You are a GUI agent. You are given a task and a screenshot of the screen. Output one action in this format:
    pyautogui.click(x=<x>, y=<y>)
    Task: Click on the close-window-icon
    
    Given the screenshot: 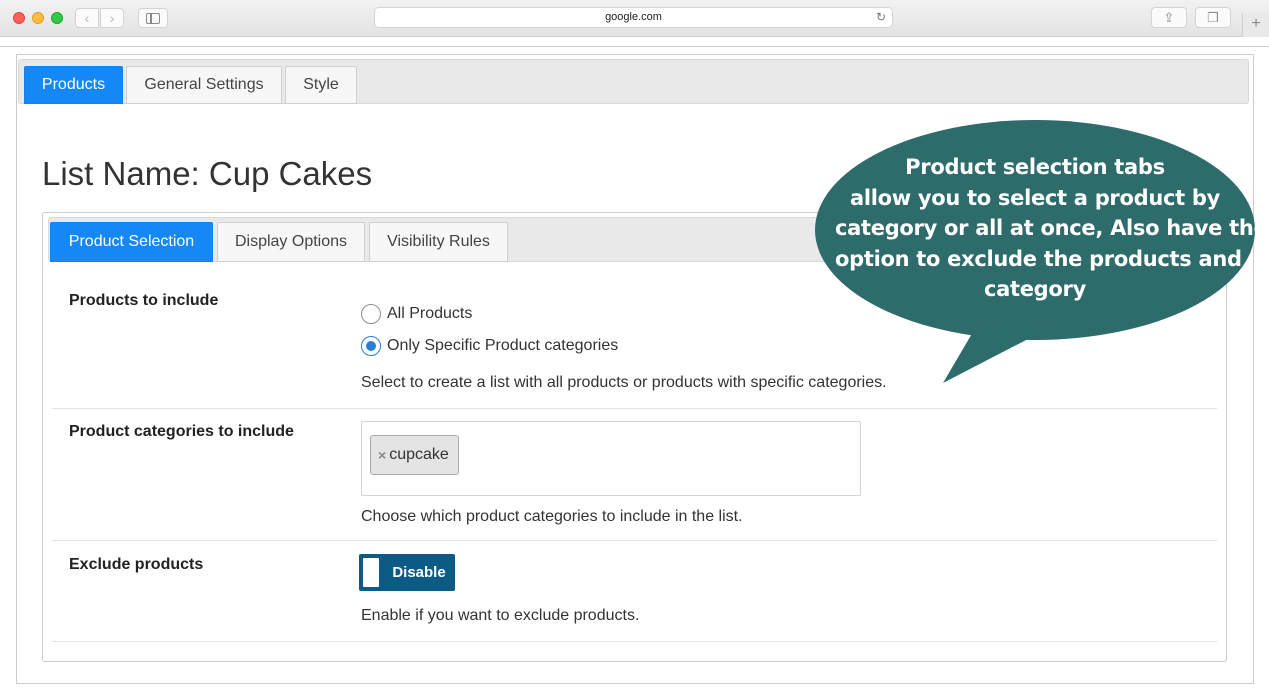 What is the action you would take?
    pyautogui.click(x=19, y=18)
    